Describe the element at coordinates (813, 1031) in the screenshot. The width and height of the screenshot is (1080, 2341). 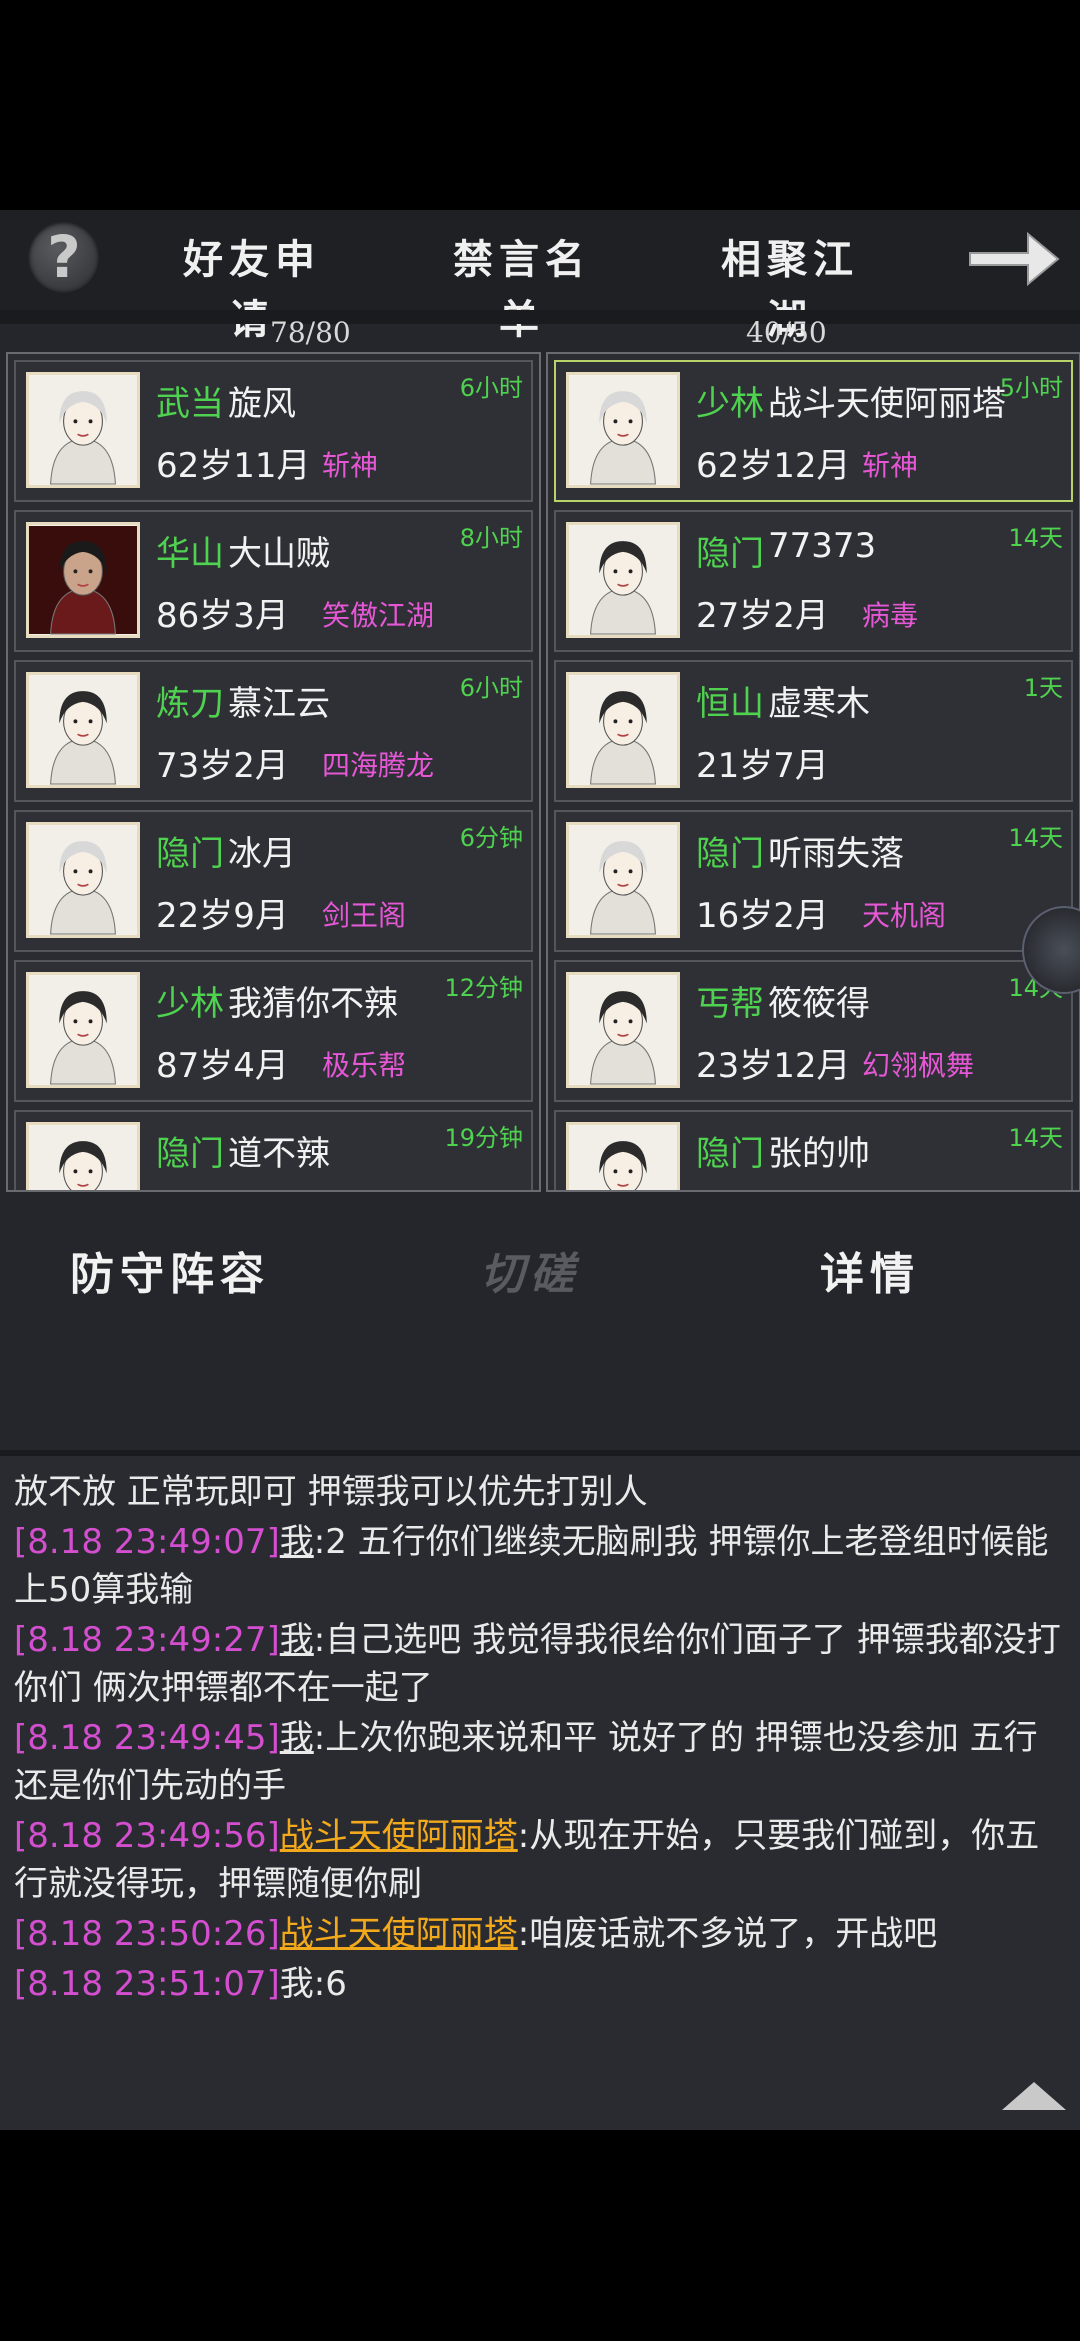
I see `player-card: 丐帮 筱筱得 23岁12月 幻翎枫舞 14天` at that location.